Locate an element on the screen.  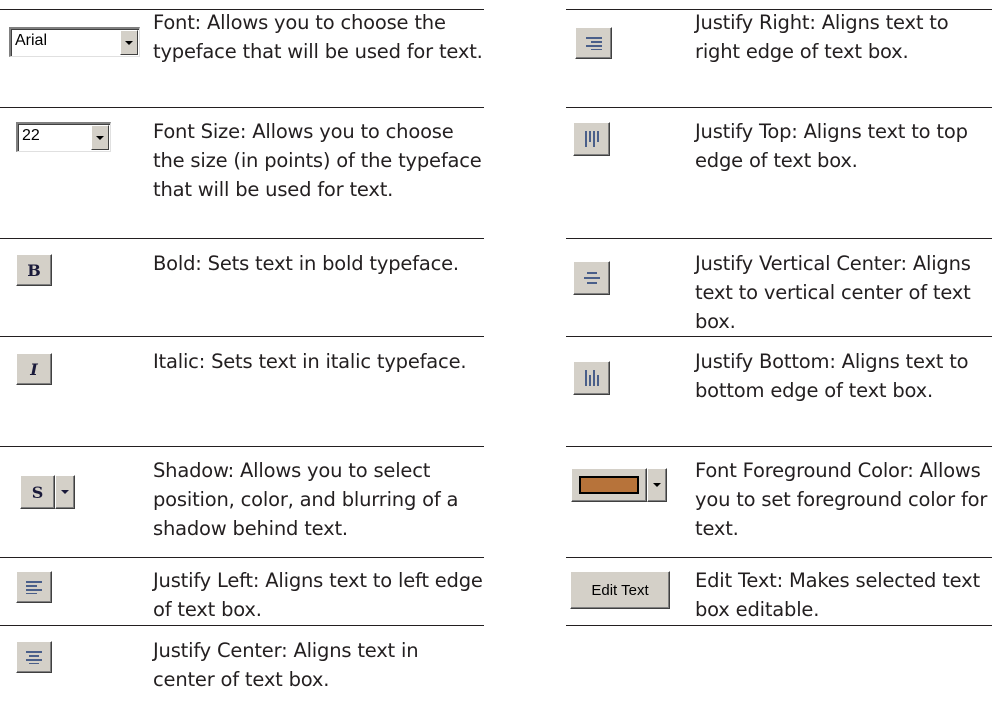
justify-center-button is located at coordinates (34, 657).